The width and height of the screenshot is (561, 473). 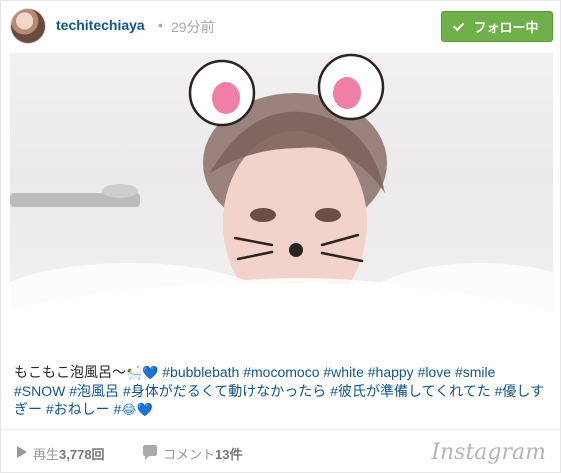 I want to click on comments-label: コメント, so click(x=189, y=454).